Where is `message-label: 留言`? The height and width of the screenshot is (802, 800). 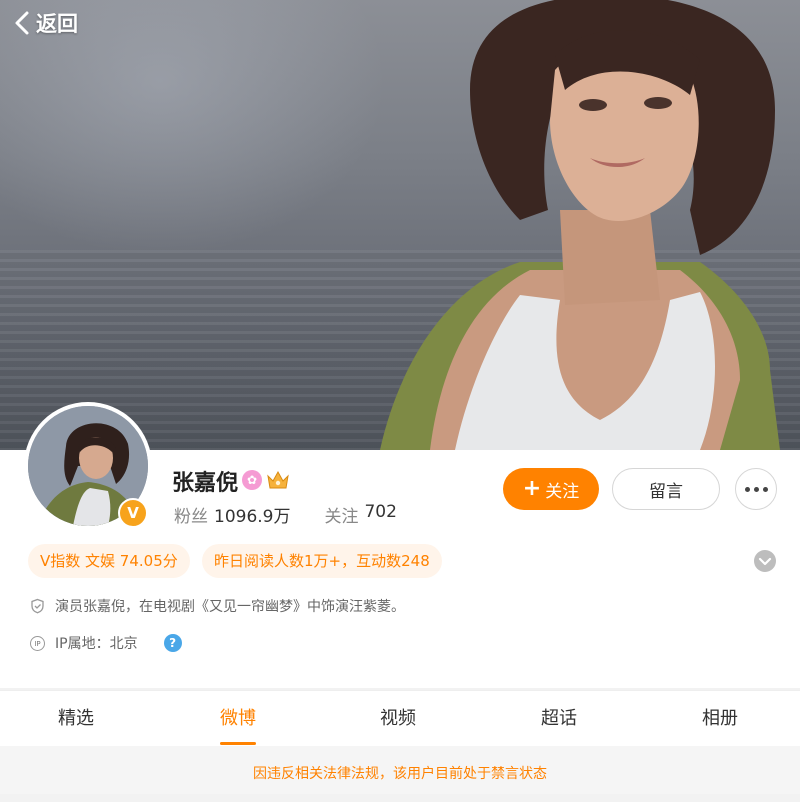 message-label: 留言 is located at coordinates (666, 491).